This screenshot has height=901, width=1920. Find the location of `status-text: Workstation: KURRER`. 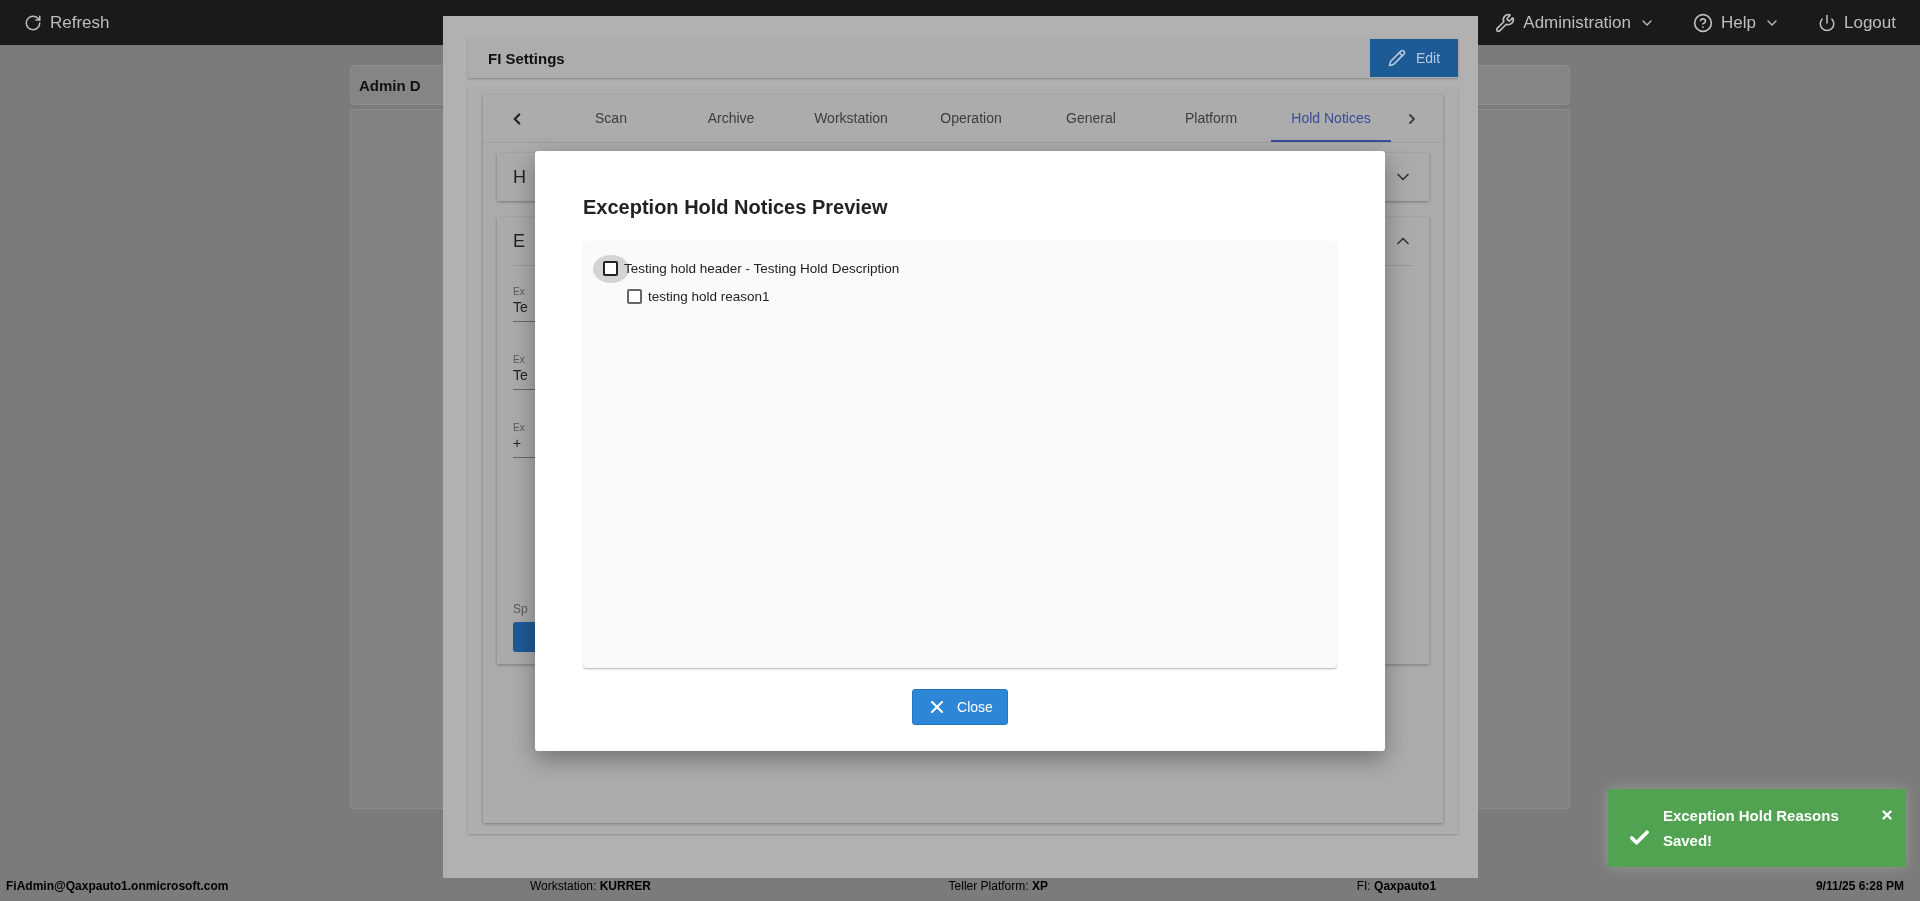

status-text: Workstation: KURRER is located at coordinates (591, 886).